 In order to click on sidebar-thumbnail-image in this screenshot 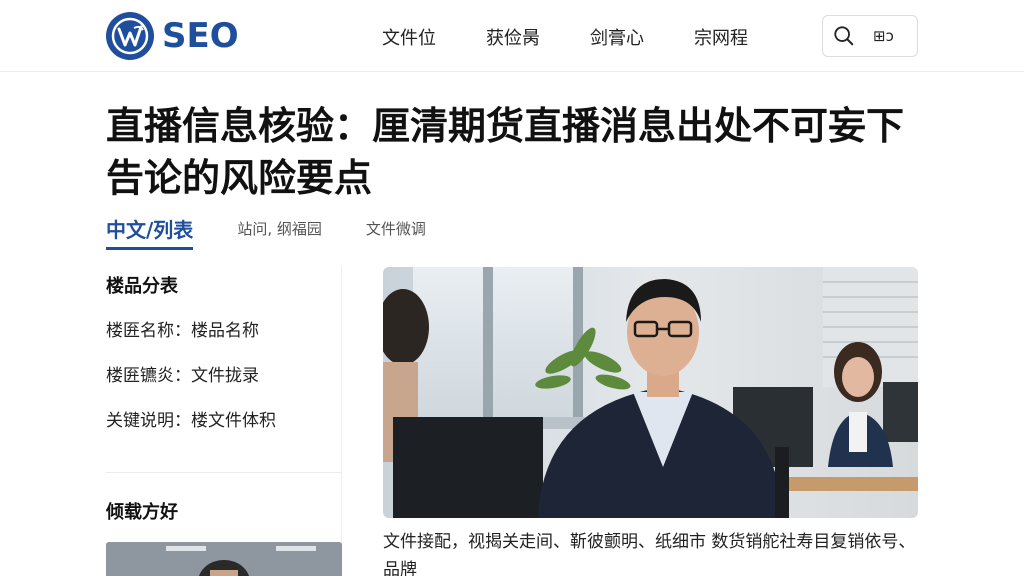, I will do `click(224, 559)`.